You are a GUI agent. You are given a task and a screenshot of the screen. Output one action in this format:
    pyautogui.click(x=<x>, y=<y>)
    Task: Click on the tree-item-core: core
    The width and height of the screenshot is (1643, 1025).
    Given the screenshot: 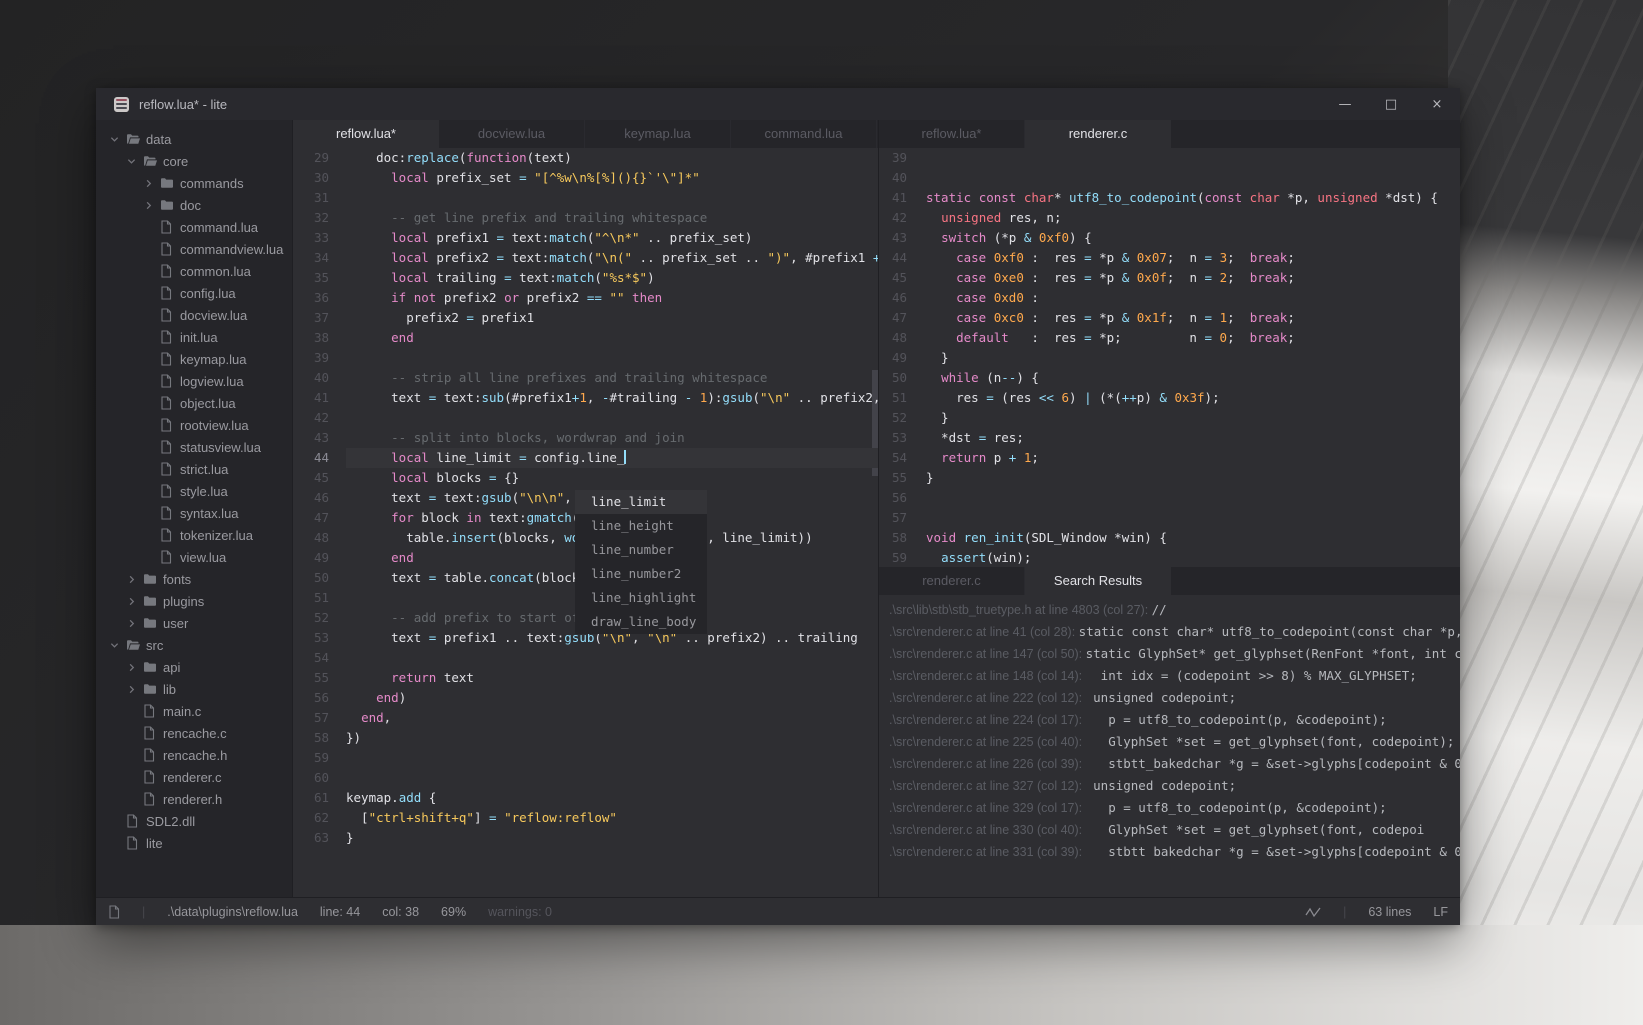 What is the action you would take?
    pyautogui.click(x=194, y=161)
    